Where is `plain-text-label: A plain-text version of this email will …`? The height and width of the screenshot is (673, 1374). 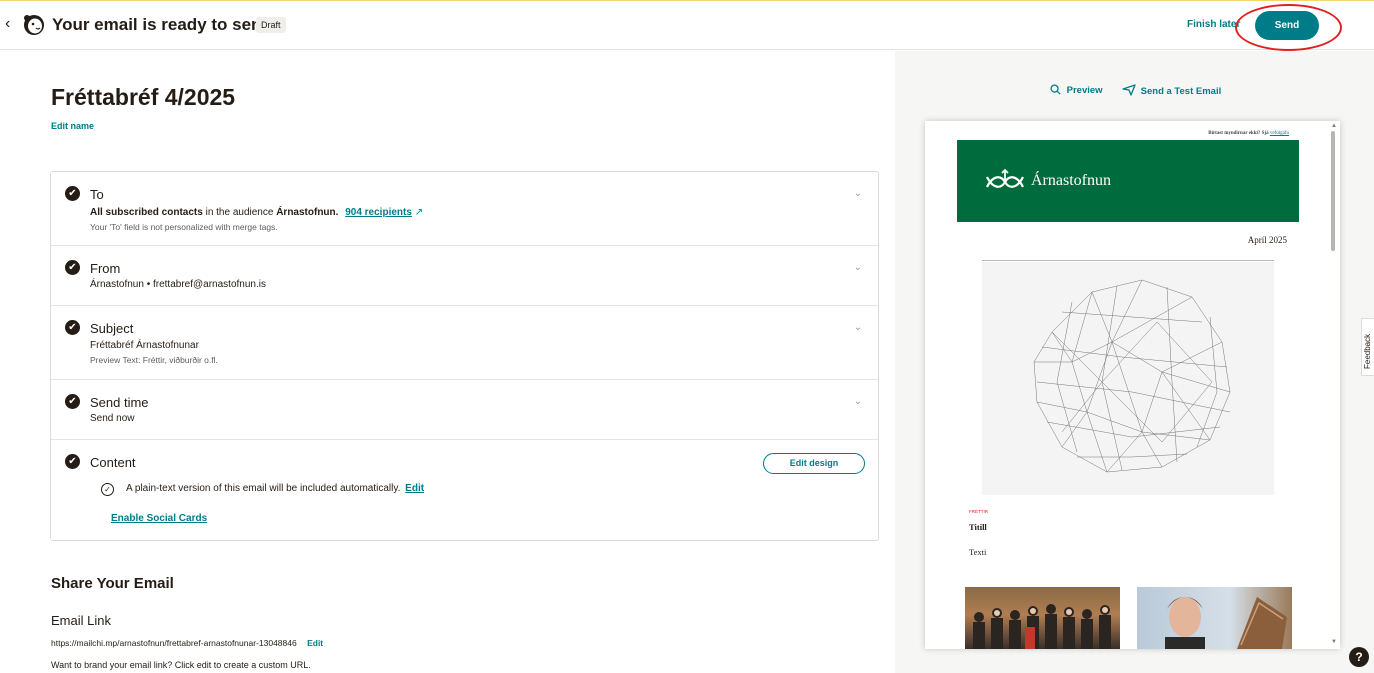
plain-text-label: A plain-text version of this email will … is located at coordinates (263, 488).